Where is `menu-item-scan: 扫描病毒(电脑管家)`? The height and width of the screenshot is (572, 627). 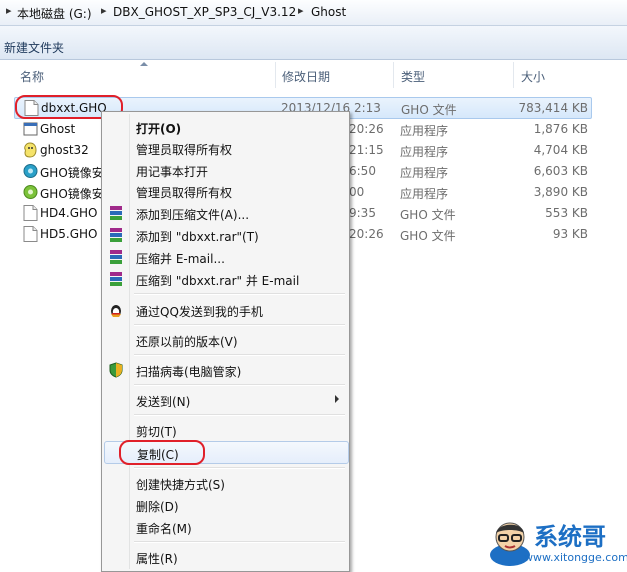
menu-item-scan: 扫描病毒(电脑管家) is located at coordinates (225, 369).